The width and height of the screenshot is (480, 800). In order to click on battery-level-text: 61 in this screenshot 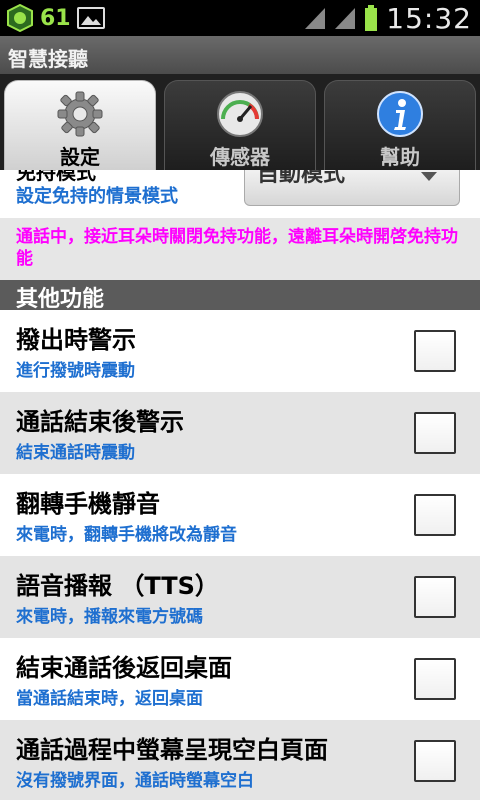, I will do `click(55, 18)`.